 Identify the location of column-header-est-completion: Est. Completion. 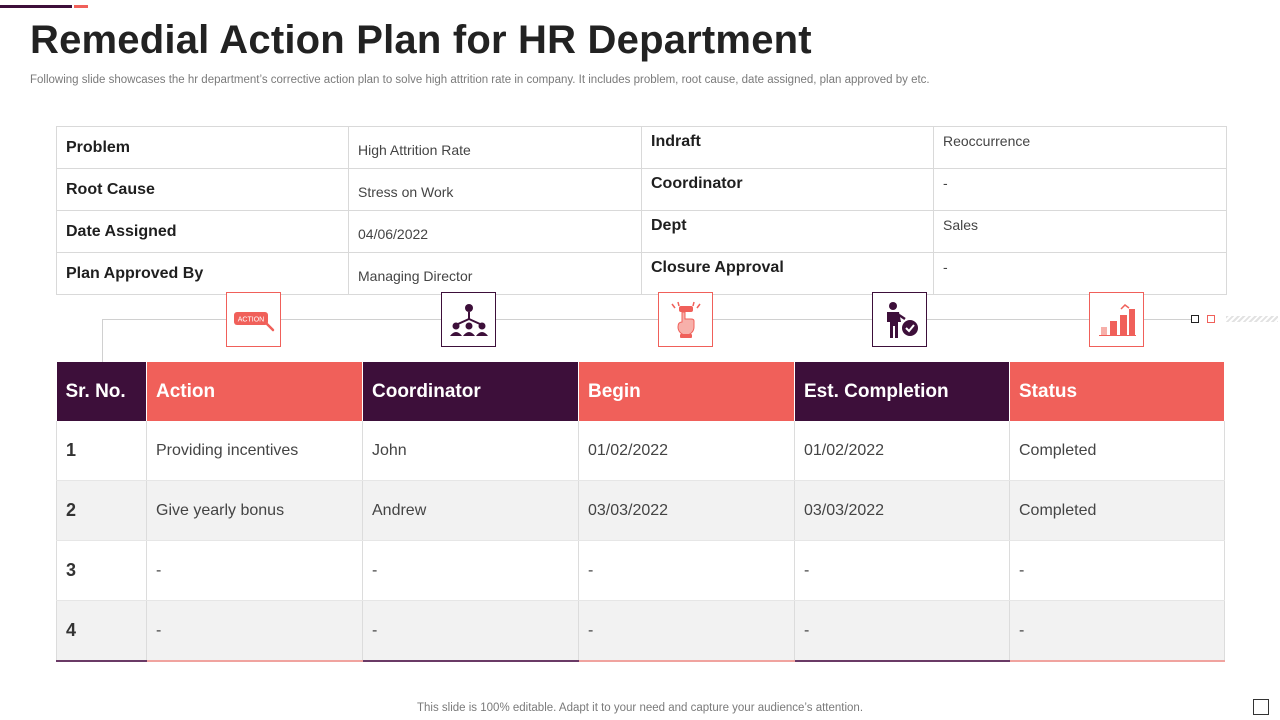
(902, 391).